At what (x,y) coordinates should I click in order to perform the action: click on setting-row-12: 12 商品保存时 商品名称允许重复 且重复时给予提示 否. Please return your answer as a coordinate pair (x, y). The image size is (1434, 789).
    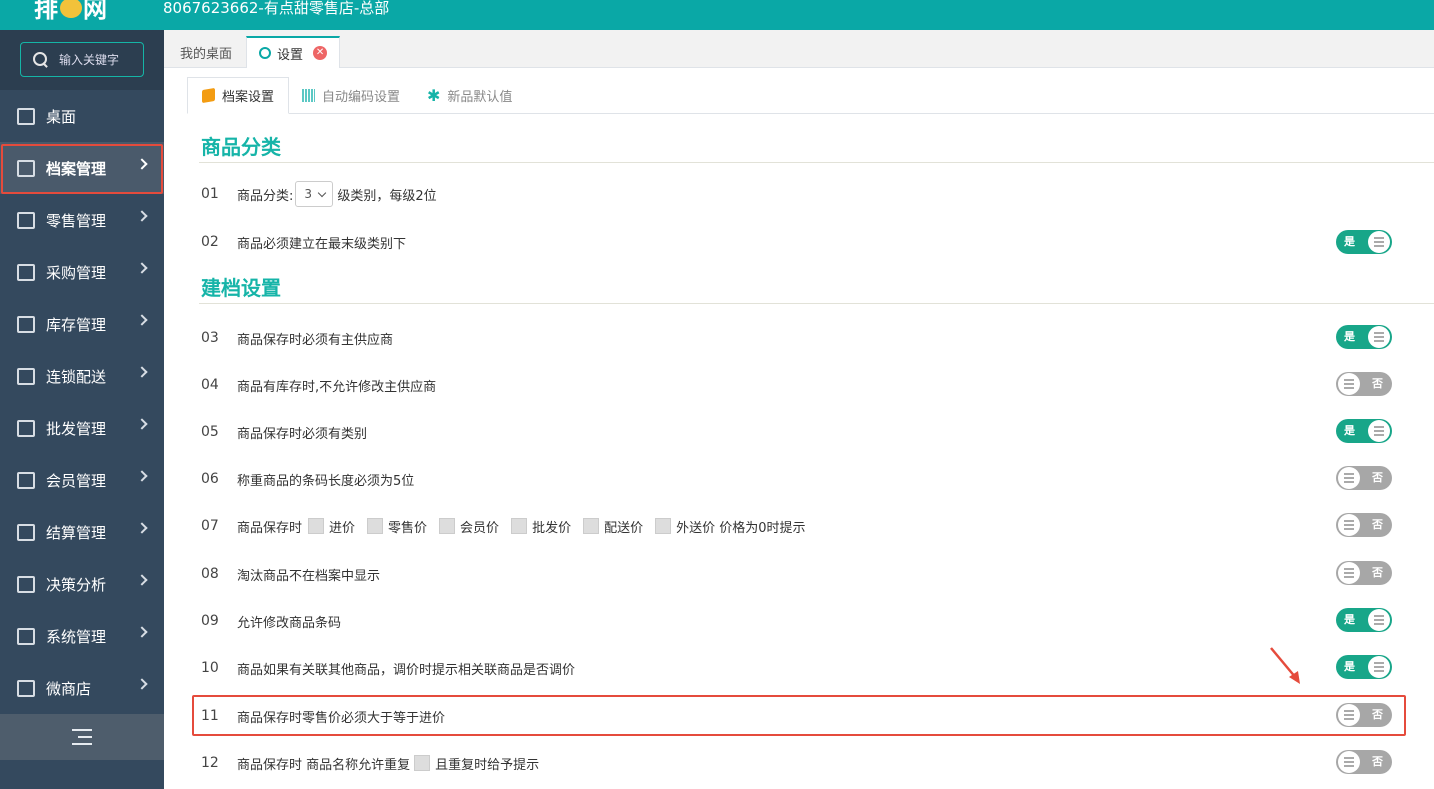
    Looking at the image, I should click on (816, 763).